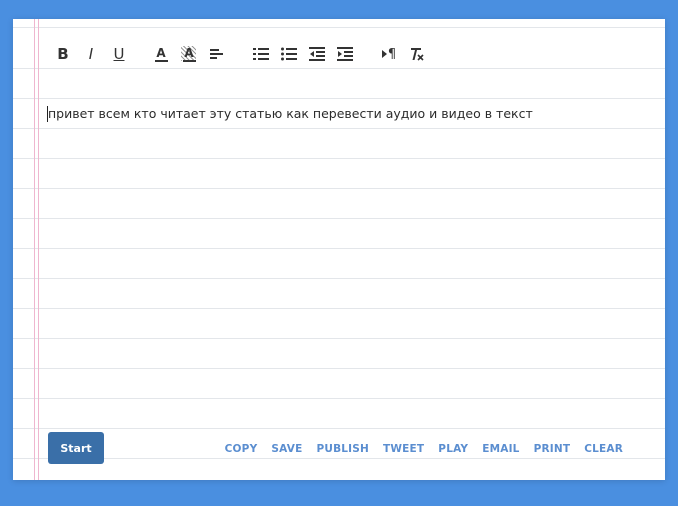 The width and height of the screenshot is (678, 506). I want to click on bold-icon: B, so click(63, 53).